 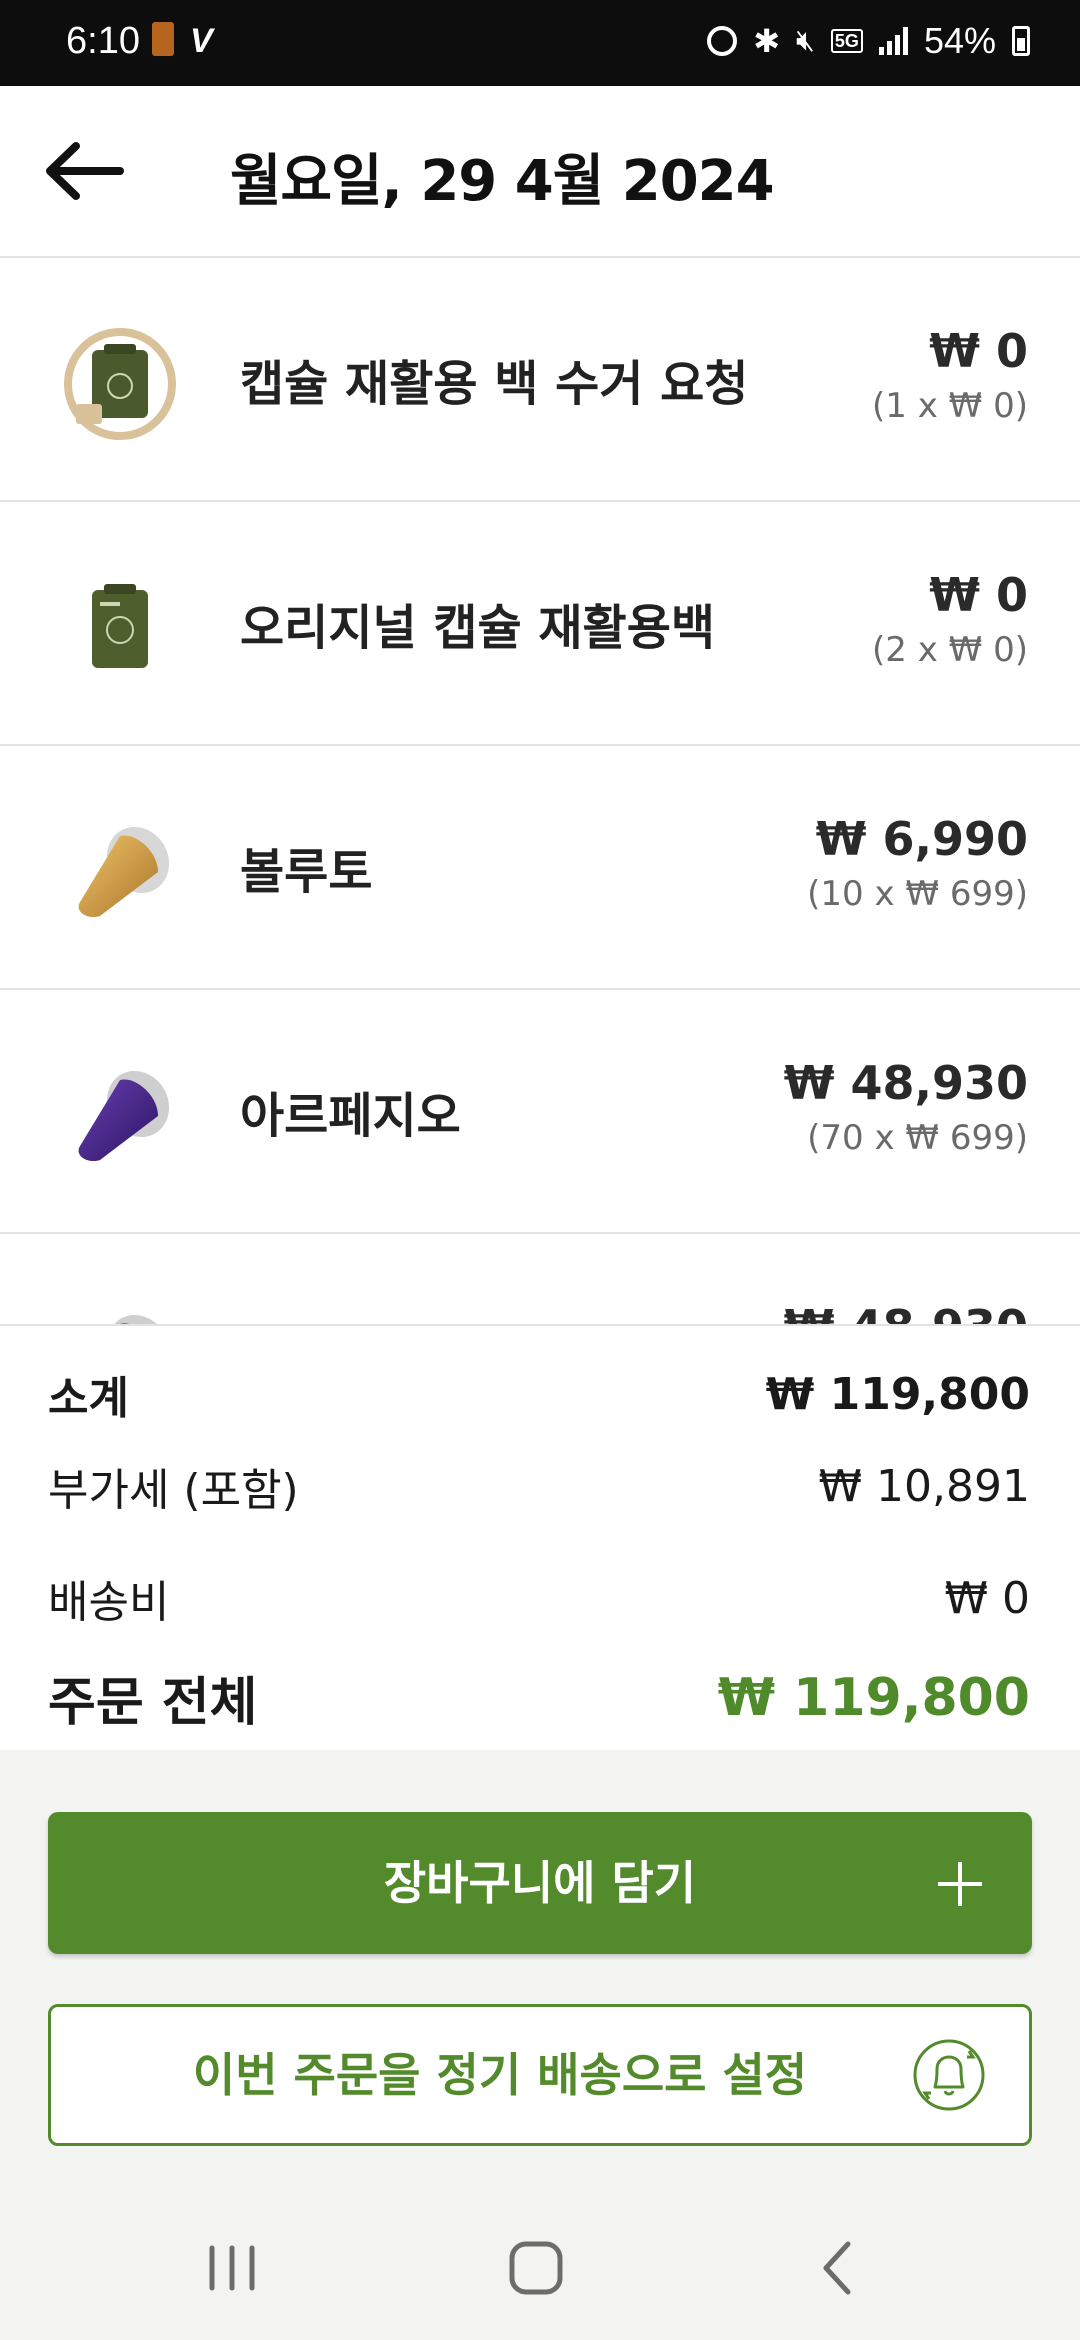 I want to click on shipping-value: ₩ 0, so click(x=987, y=1598).